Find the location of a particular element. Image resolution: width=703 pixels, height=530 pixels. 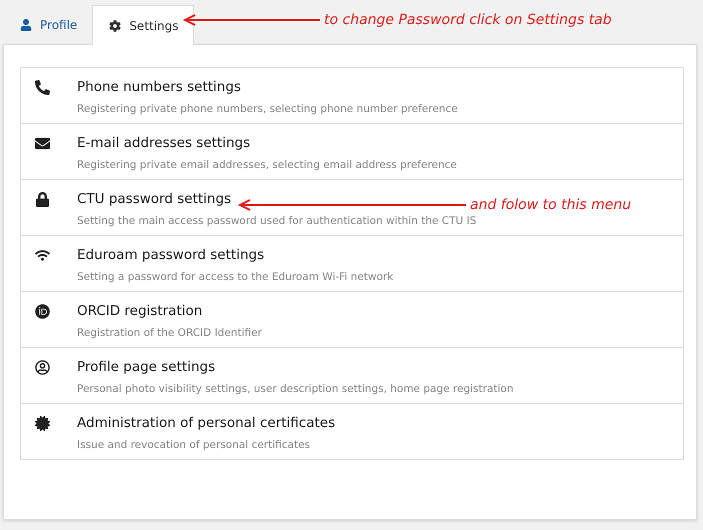

annotation-text: and folow to this menu is located at coordinates (551, 205).